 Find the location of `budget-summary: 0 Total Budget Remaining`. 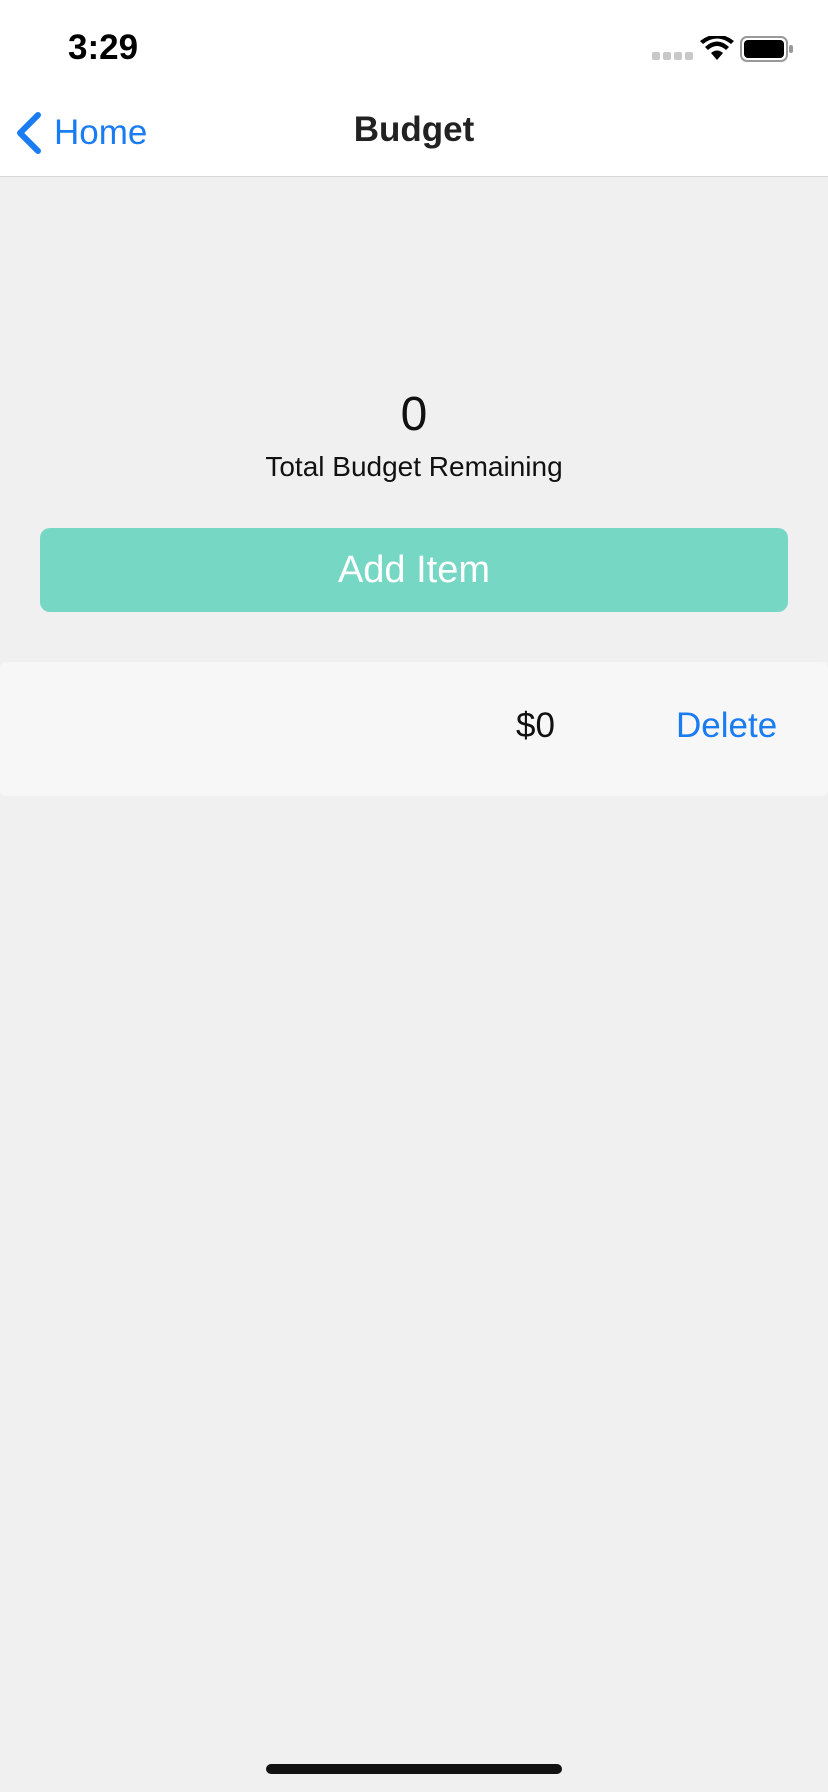

budget-summary: 0 Total Budget Remaining is located at coordinates (414, 434).